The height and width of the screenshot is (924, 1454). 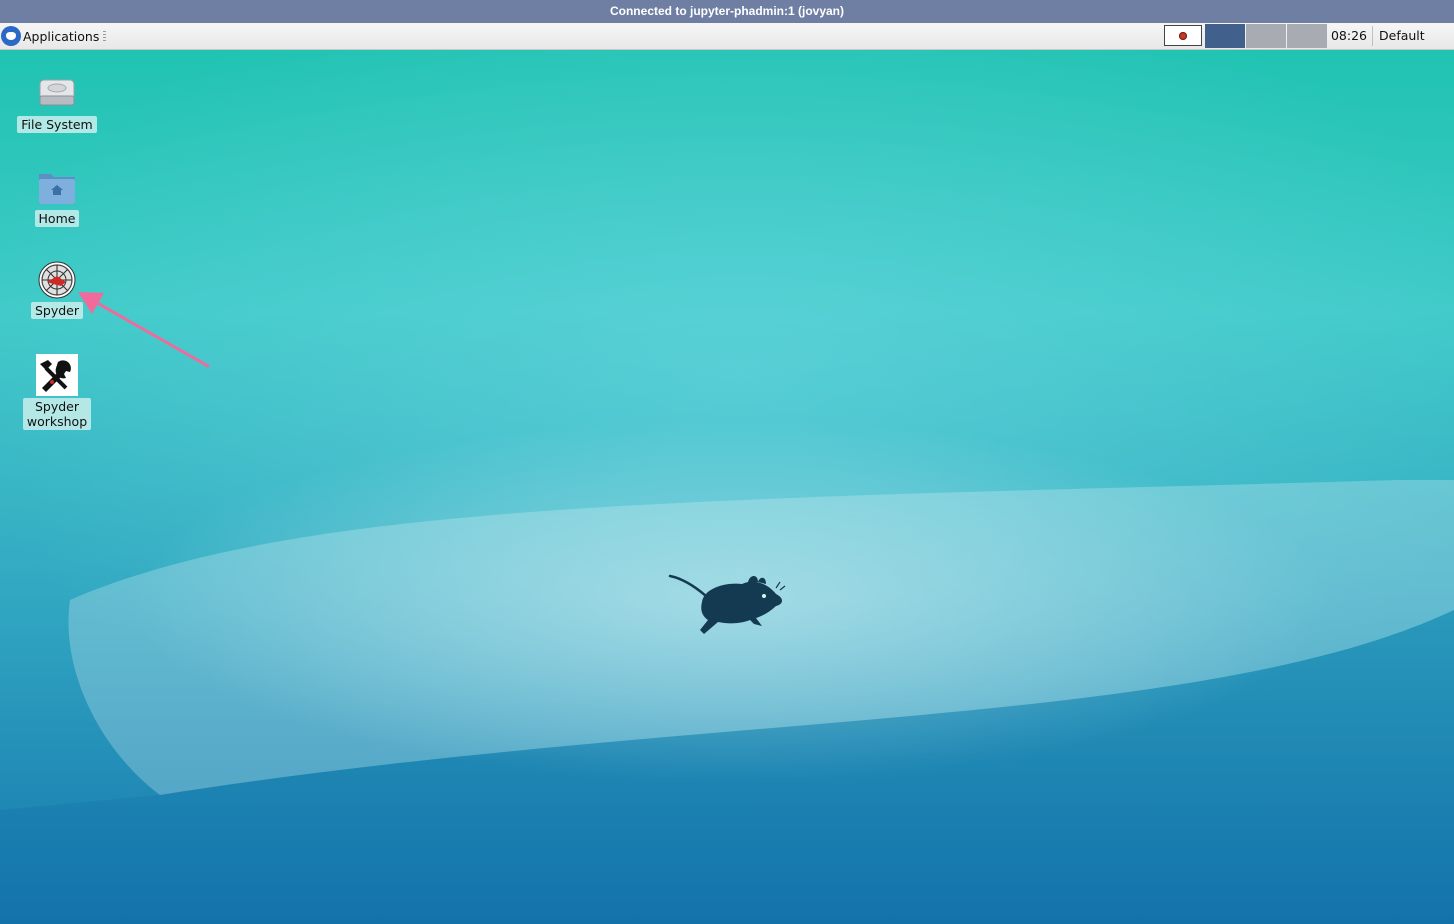 I want to click on xfce-logo-icon, so click(x=11, y=36).